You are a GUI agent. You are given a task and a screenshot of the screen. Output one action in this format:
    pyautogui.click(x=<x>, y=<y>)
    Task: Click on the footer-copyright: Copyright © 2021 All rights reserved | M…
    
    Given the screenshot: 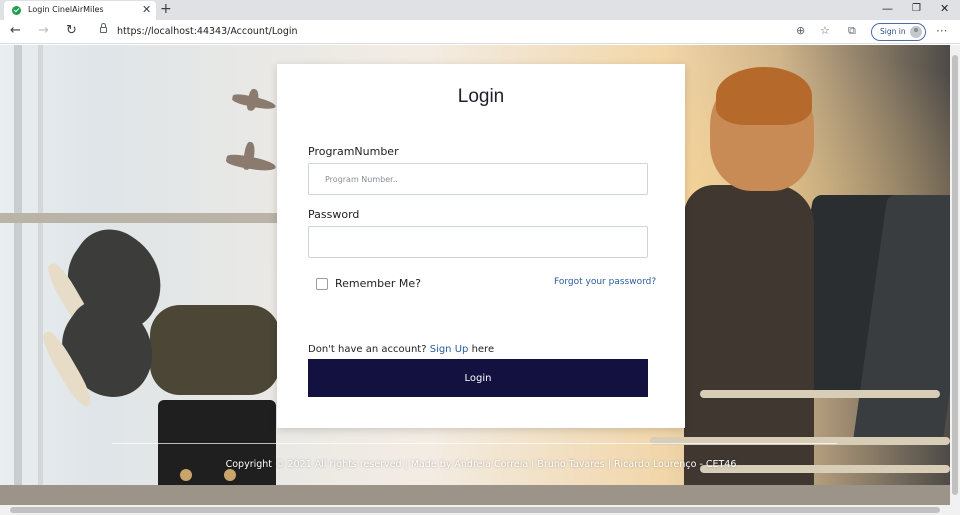 What is the action you would take?
    pyautogui.click(x=481, y=464)
    